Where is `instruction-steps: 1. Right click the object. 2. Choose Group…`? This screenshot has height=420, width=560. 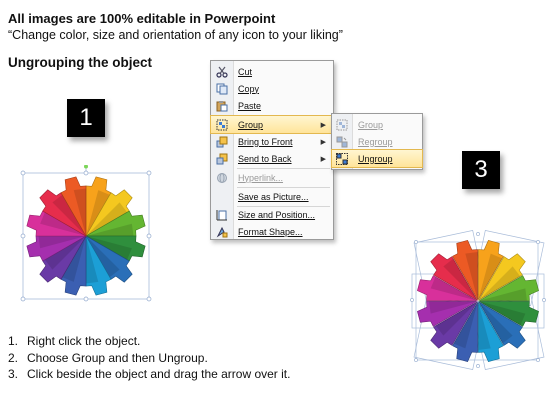 instruction-steps: 1. Right click the object. 2. Choose Group… is located at coordinates (149, 358).